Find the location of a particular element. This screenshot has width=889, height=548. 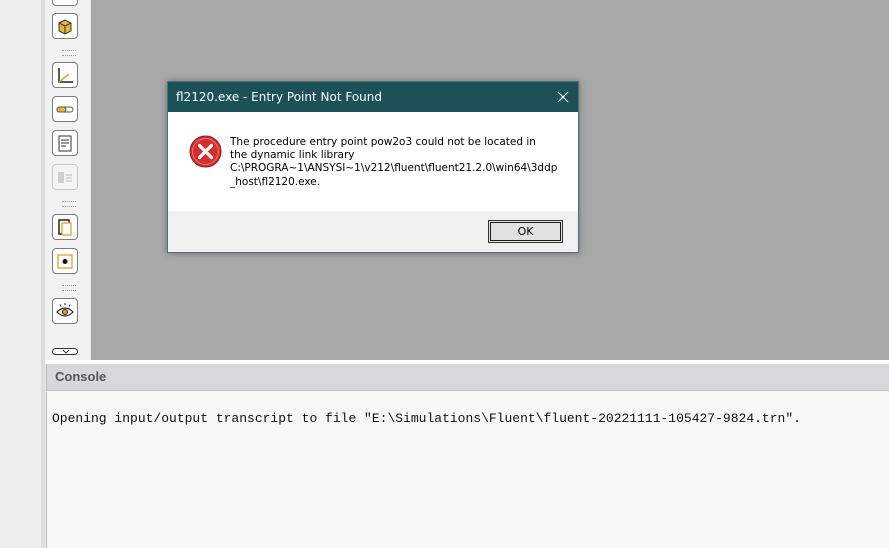

view-cube-icon is located at coordinates (65, 27).